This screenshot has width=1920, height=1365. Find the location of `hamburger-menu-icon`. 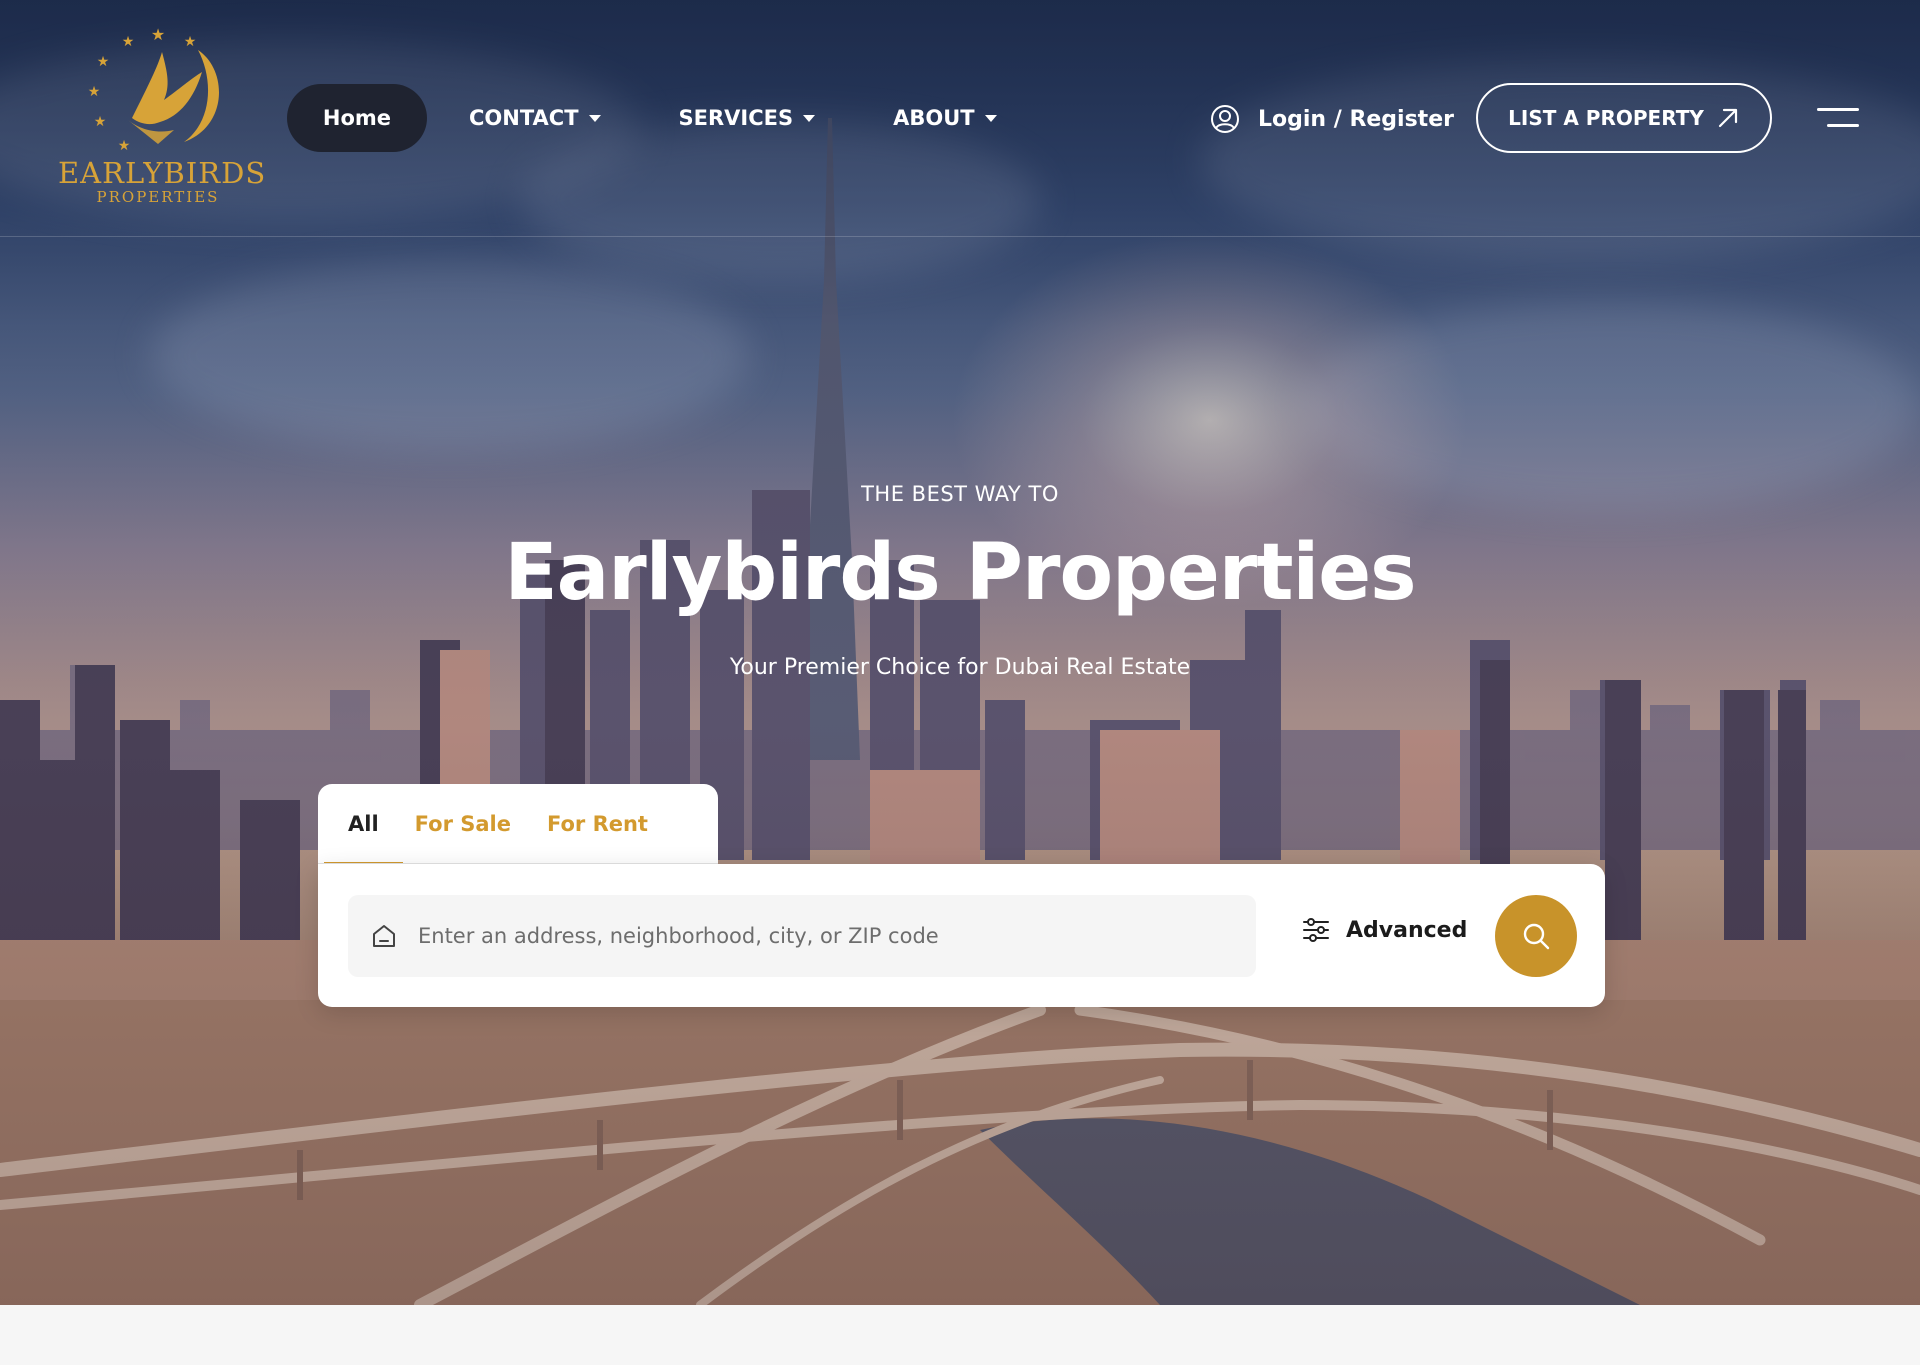

hamburger-menu-icon is located at coordinates (1838, 118).